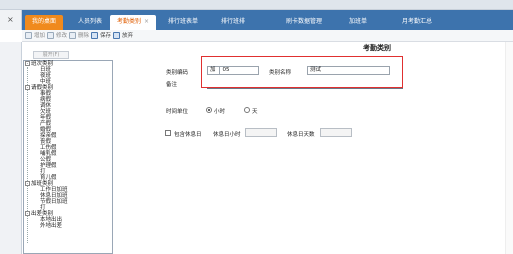 This screenshot has height=254, width=513. Describe the element at coordinates (377, 48) in the screenshot. I see `page-title: 考勤类别` at that location.